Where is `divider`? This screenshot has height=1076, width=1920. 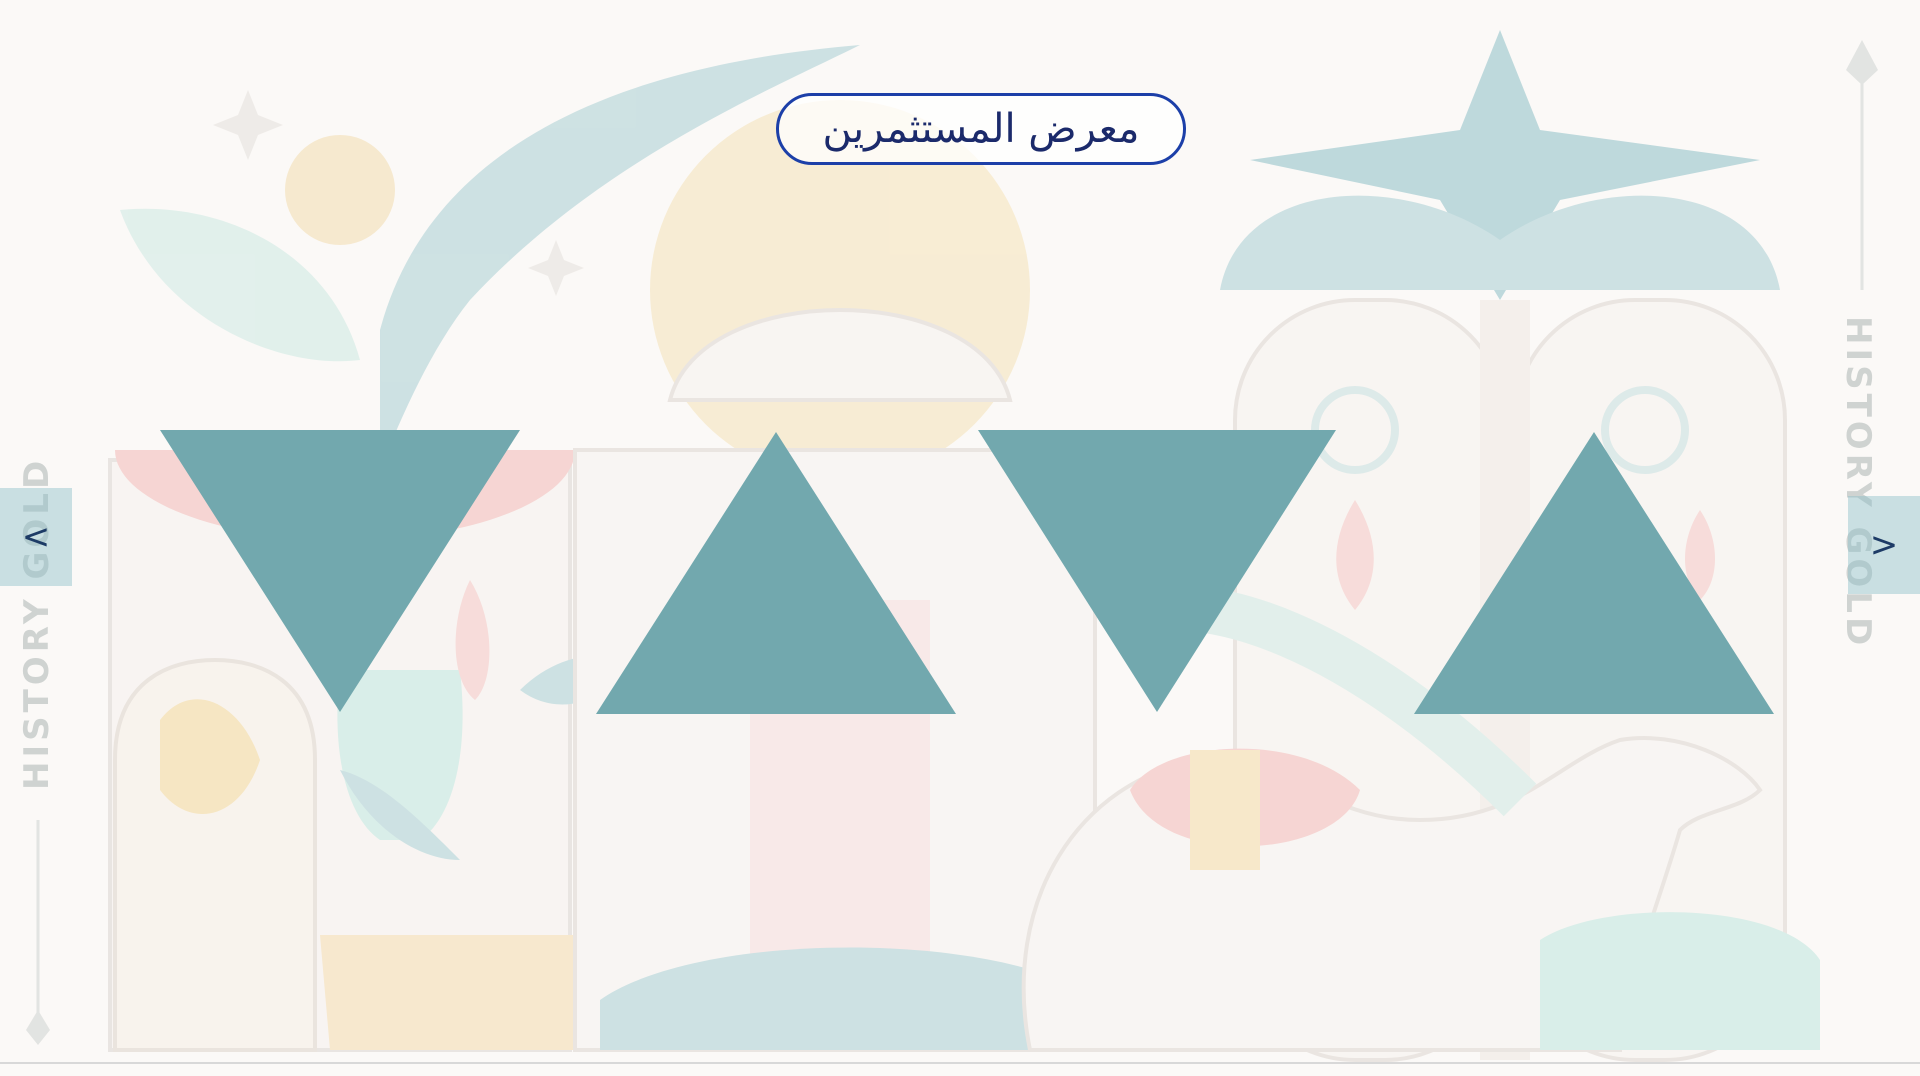 divider is located at coordinates (960, 1063).